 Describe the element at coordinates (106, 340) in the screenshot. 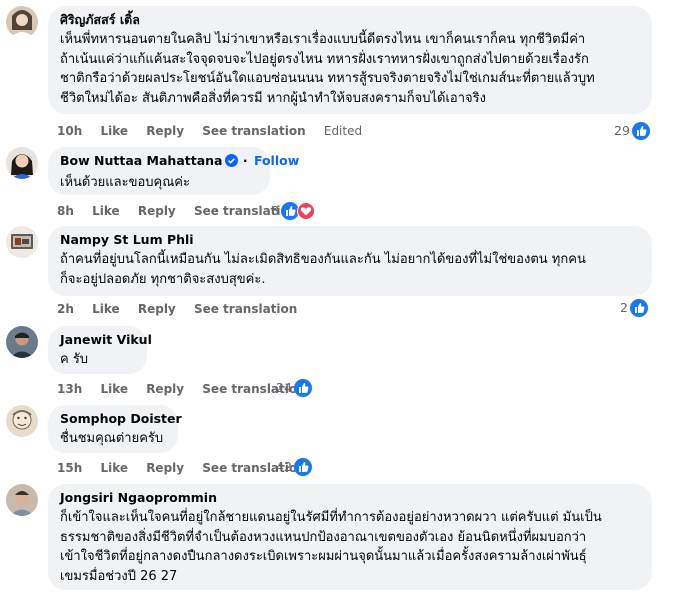

I see `comment-author: Janewit Vikul` at that location.